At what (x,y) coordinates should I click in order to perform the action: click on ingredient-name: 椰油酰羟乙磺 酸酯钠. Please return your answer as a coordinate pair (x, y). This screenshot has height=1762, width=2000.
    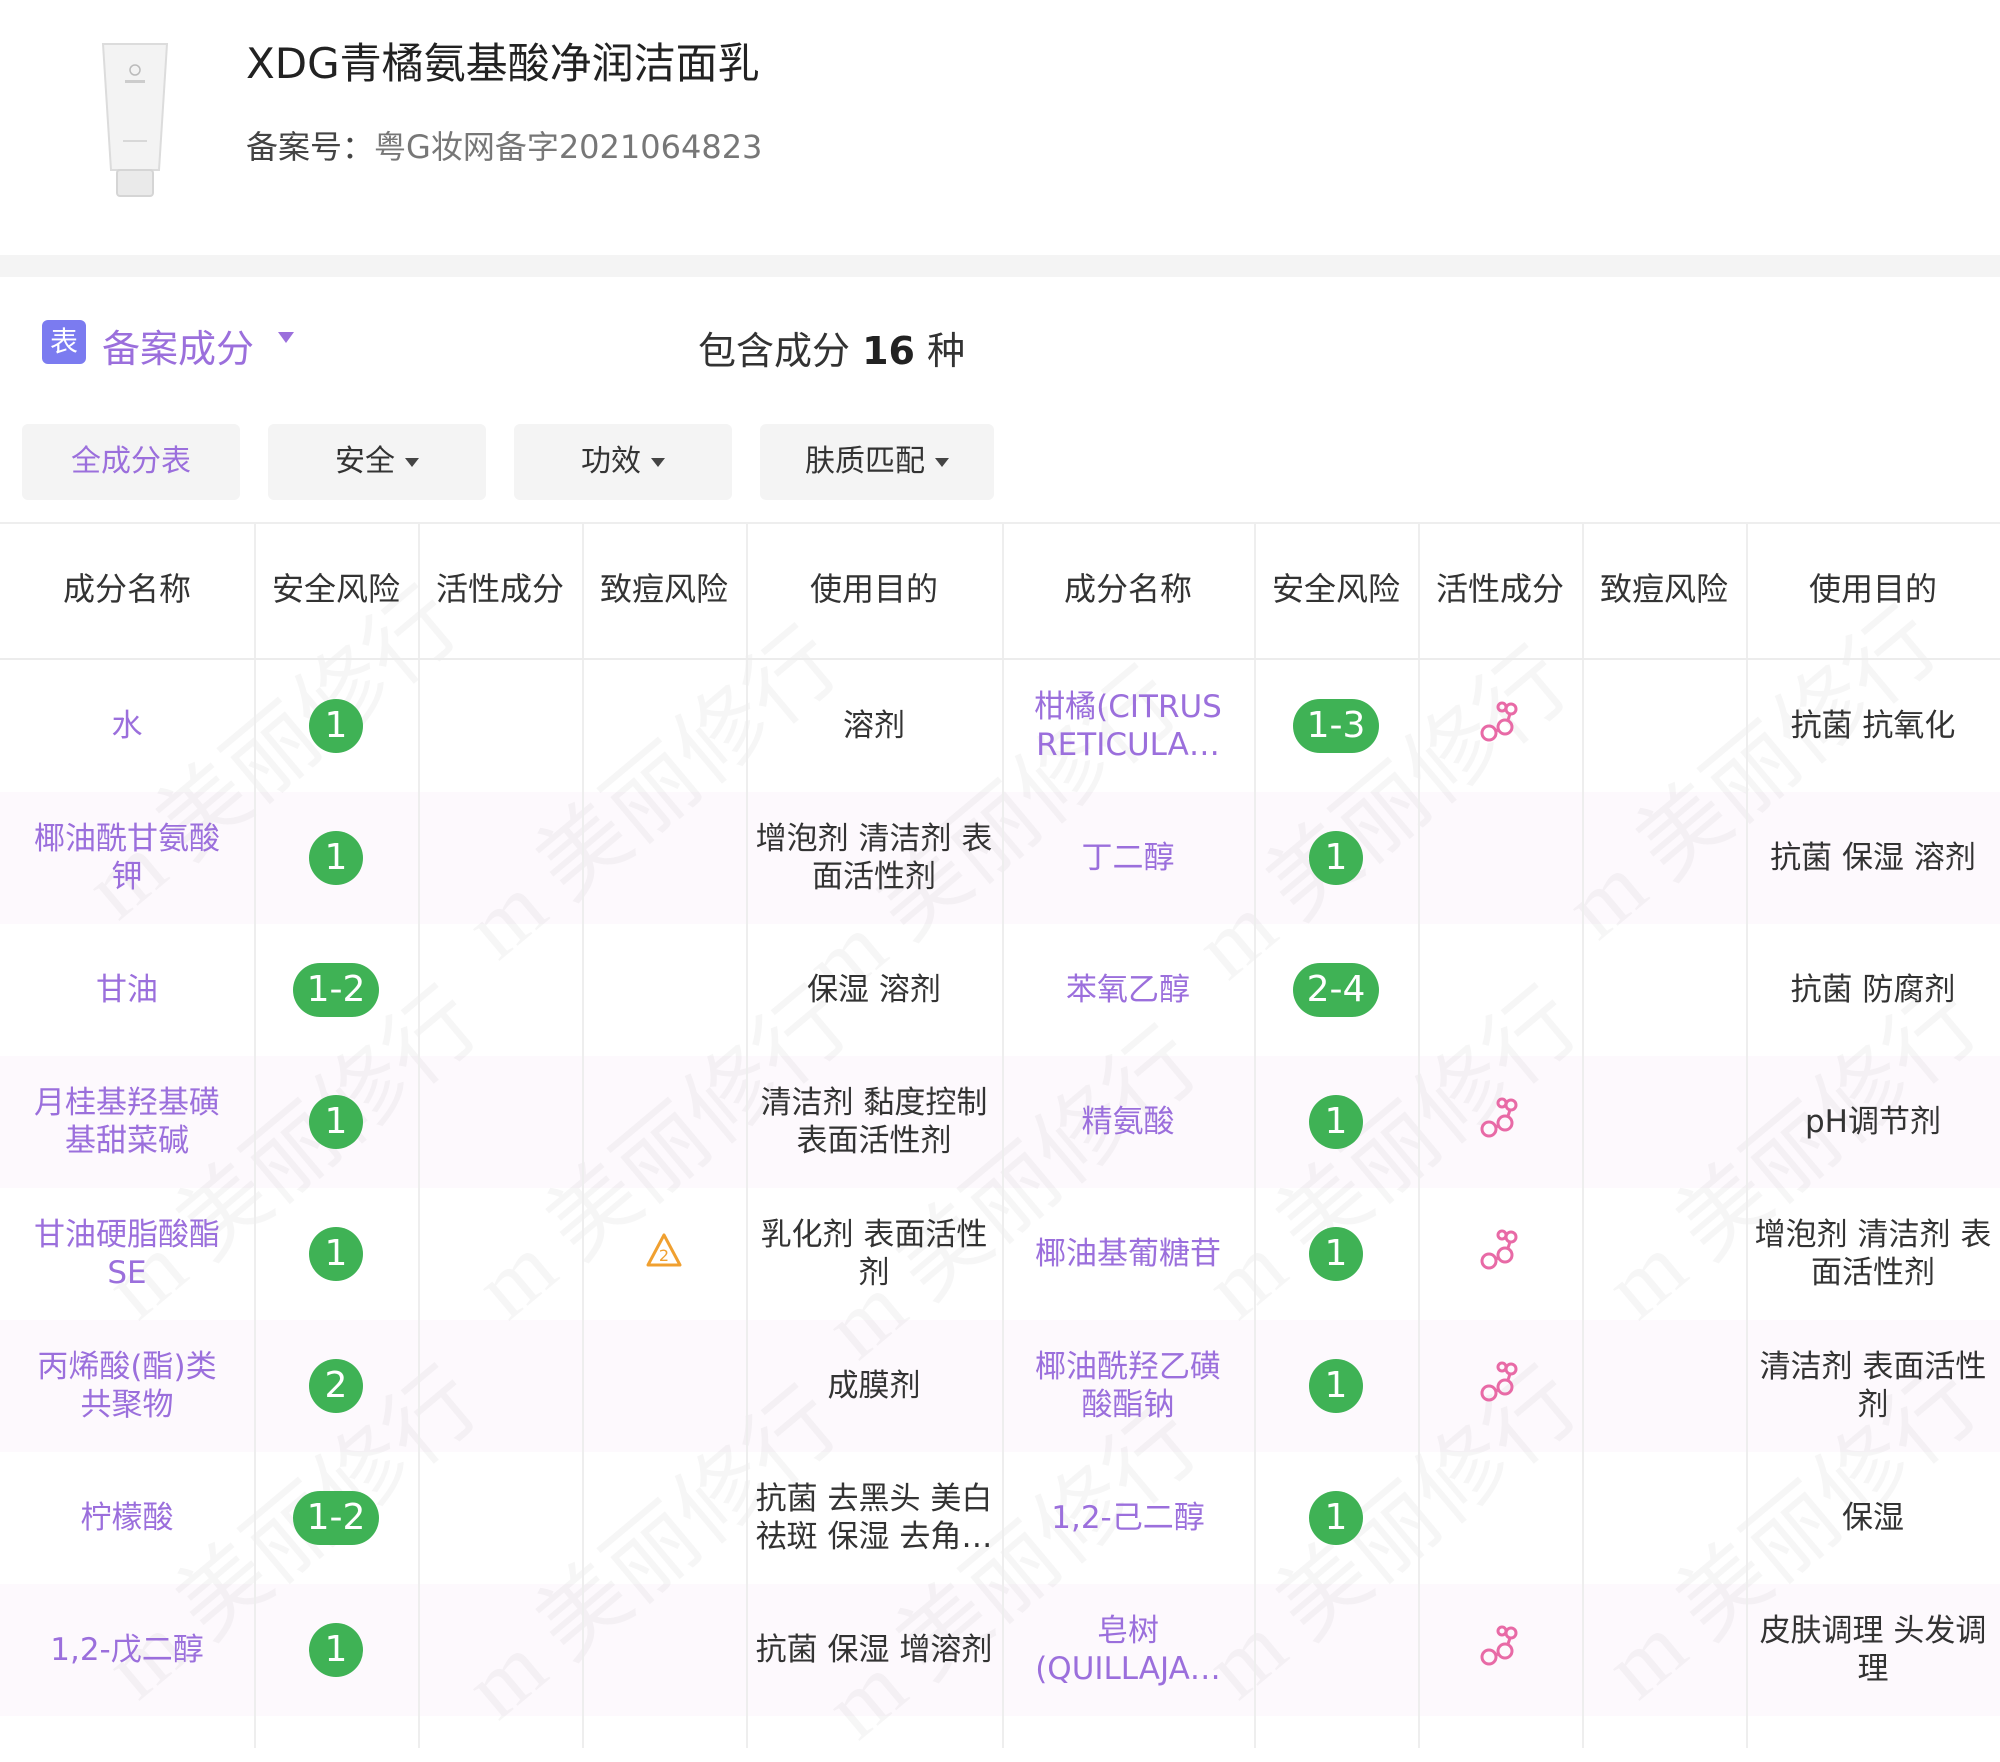
    Looking at the image, I should click on (1128, 1386).